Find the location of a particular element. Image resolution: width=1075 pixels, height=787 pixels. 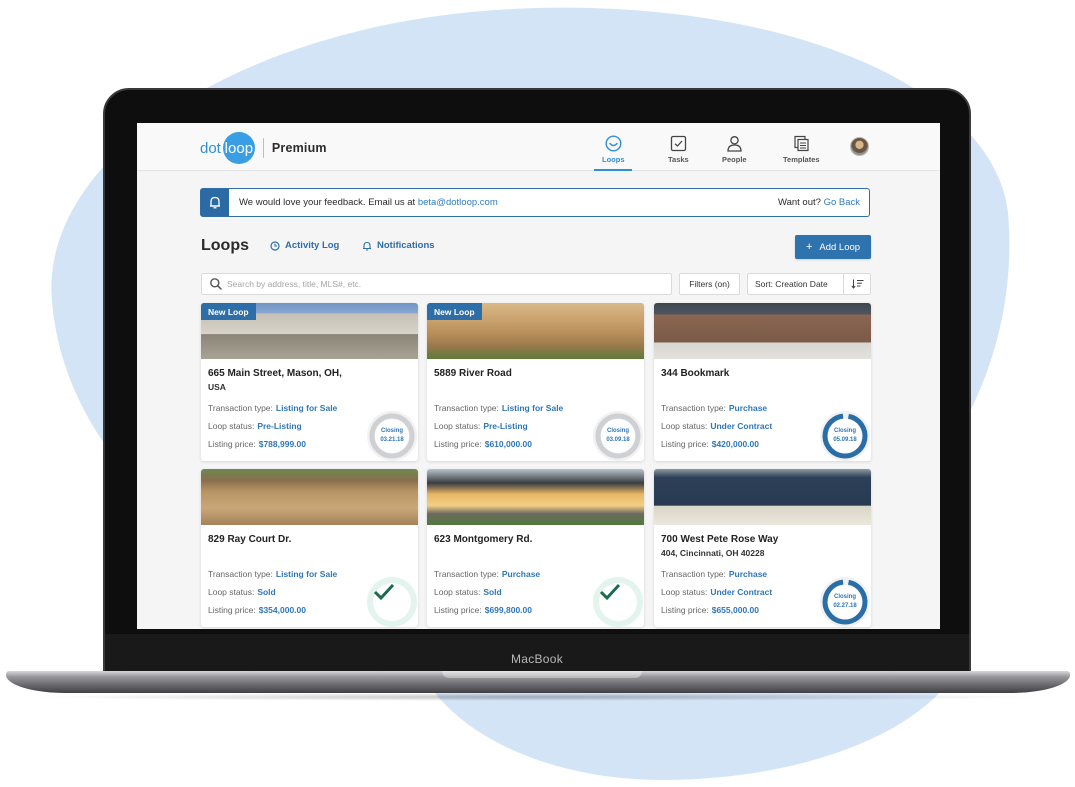

add-loop-button: + Add Loop is located at coordinates (833, 247).